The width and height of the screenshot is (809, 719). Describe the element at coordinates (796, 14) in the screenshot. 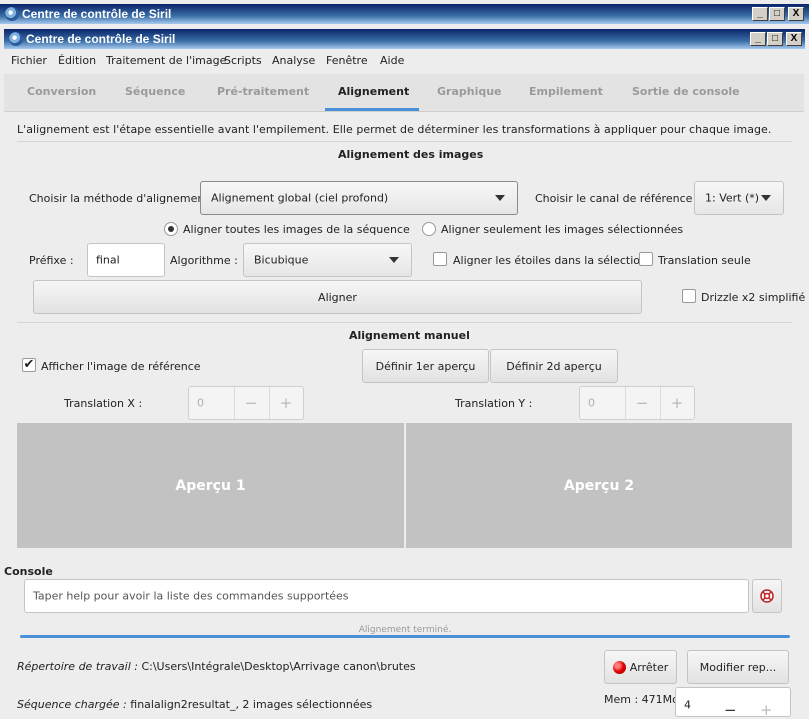

I see `outer-close-button: X` at that location.